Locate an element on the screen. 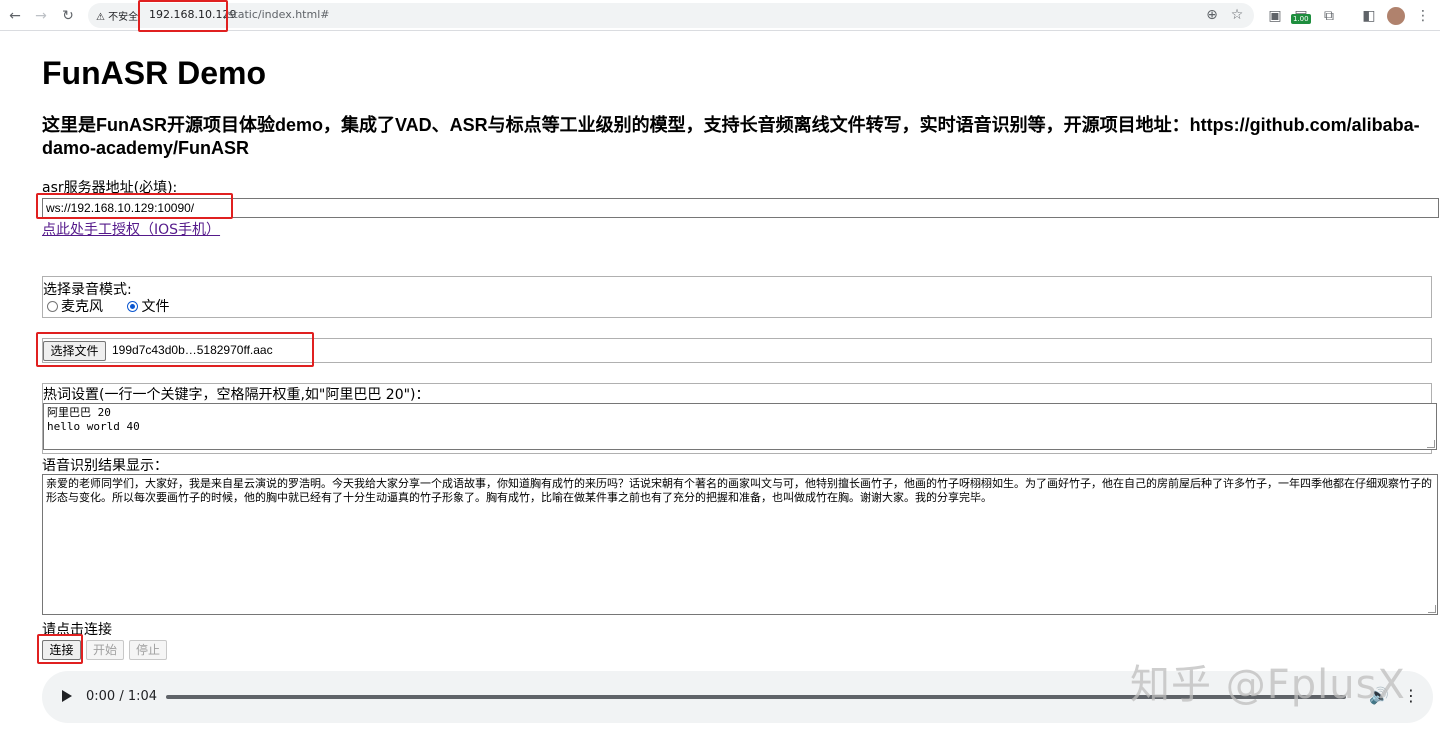  radio-file is located at coordinates (133, 306).